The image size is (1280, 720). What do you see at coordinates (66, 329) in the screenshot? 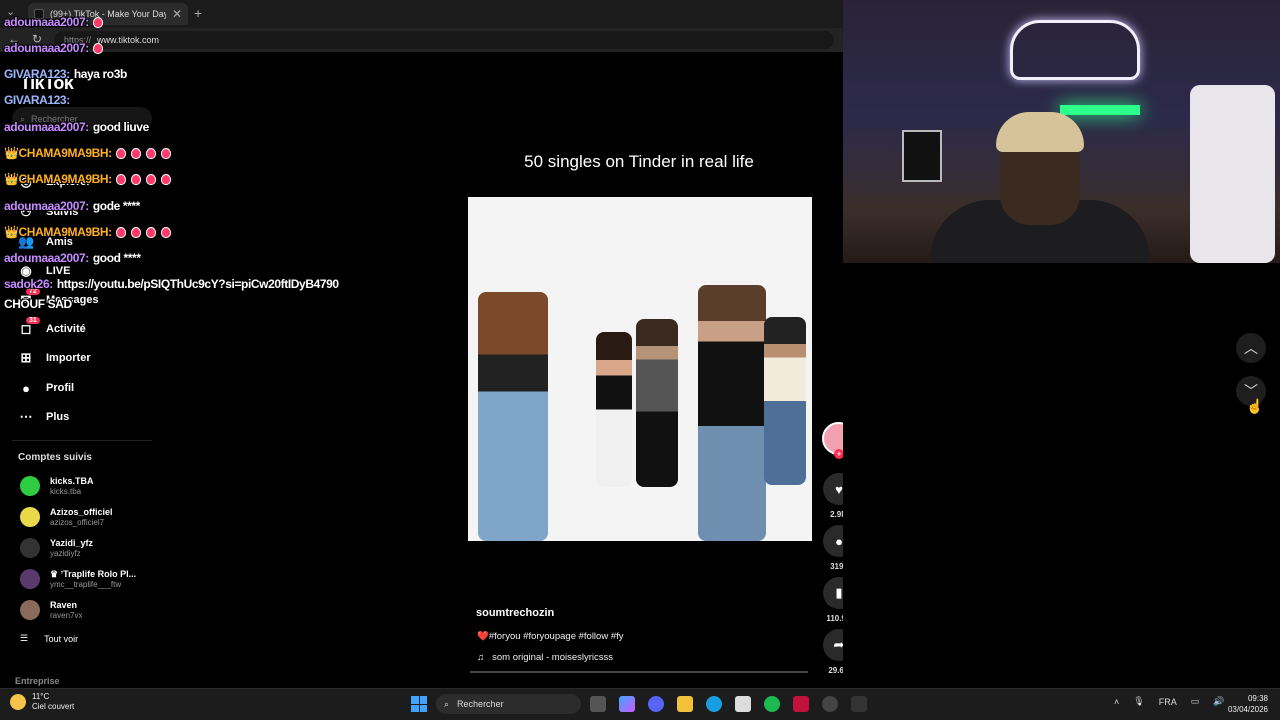
I see `sidebar-item-label: Activité` at bounding box center [66, 329].